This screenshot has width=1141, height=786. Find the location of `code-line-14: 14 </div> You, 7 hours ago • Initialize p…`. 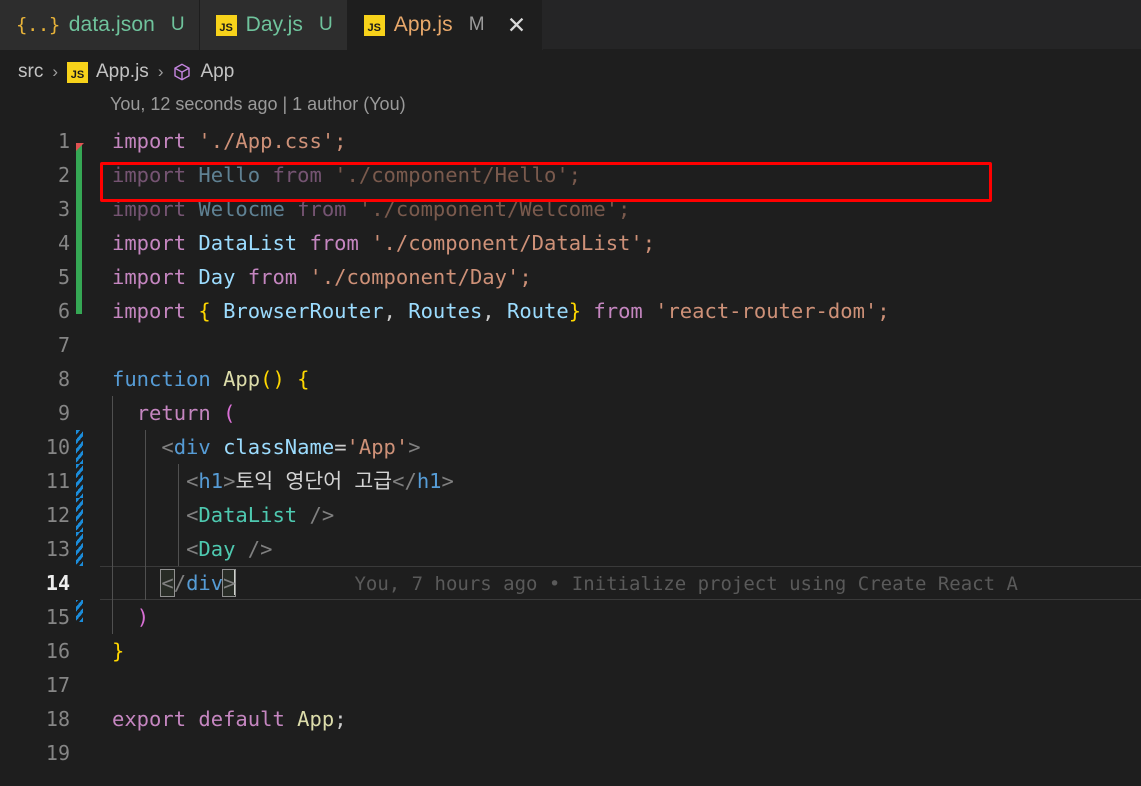

code-line-14: 14 </div> You, 7 hours ago • Initialize p… is located at coordinates (570, 583).